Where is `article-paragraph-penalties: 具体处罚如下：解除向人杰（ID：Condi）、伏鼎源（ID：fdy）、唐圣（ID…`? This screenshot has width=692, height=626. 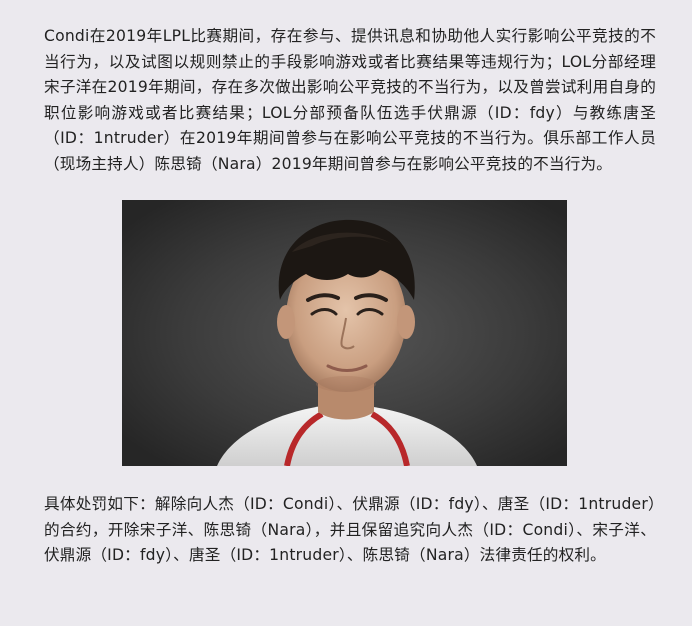 article-paragraph-penalties: 具体处罚如下：解除向人杰（ID：Condi）、伏鼎源（ID：fdy）、唐圣（ID… is located at coordinates (350, 529).